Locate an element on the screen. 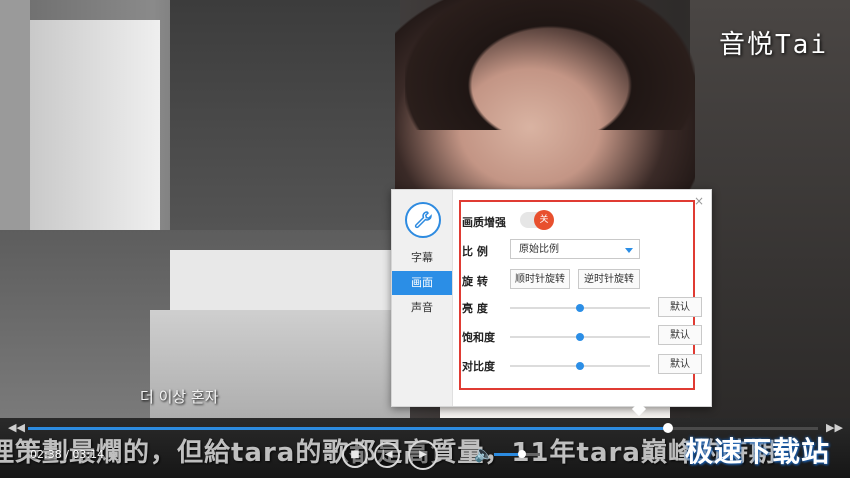 The image size is (850, 478). time-display: 02:38 / 03:14 is located at coordinates (67, 454).